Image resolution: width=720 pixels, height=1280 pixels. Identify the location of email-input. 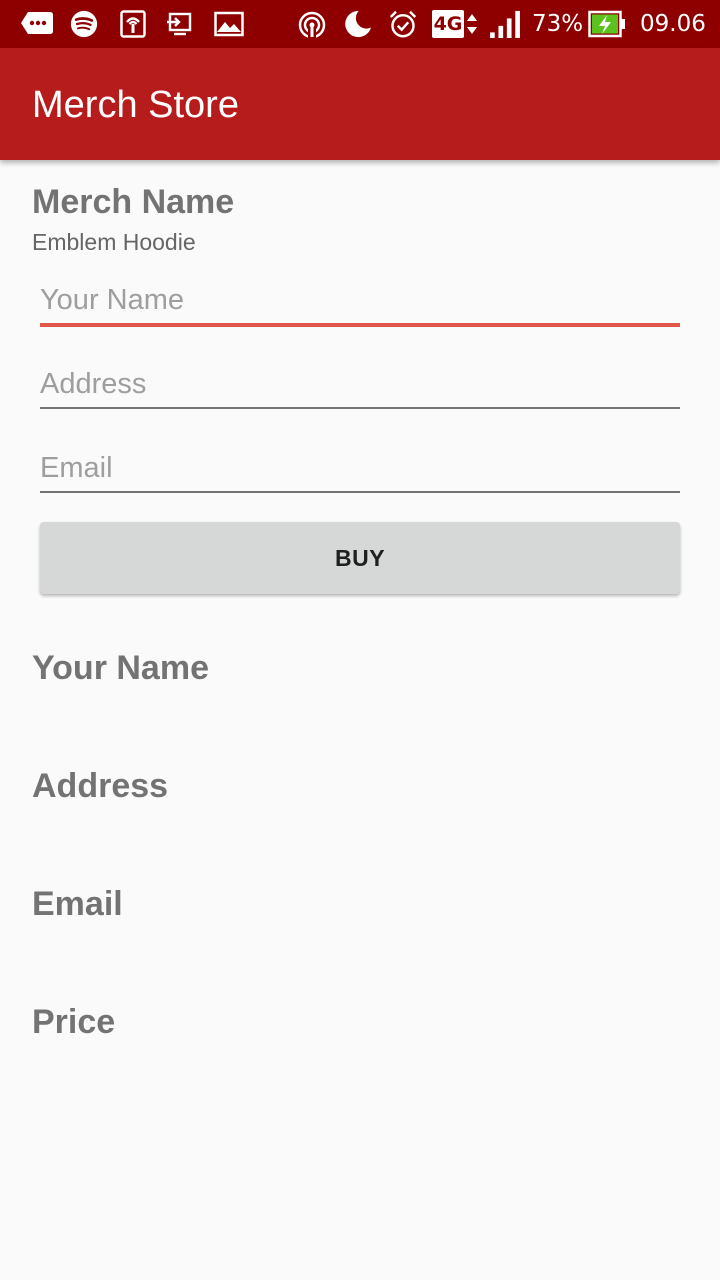
(360, 468).